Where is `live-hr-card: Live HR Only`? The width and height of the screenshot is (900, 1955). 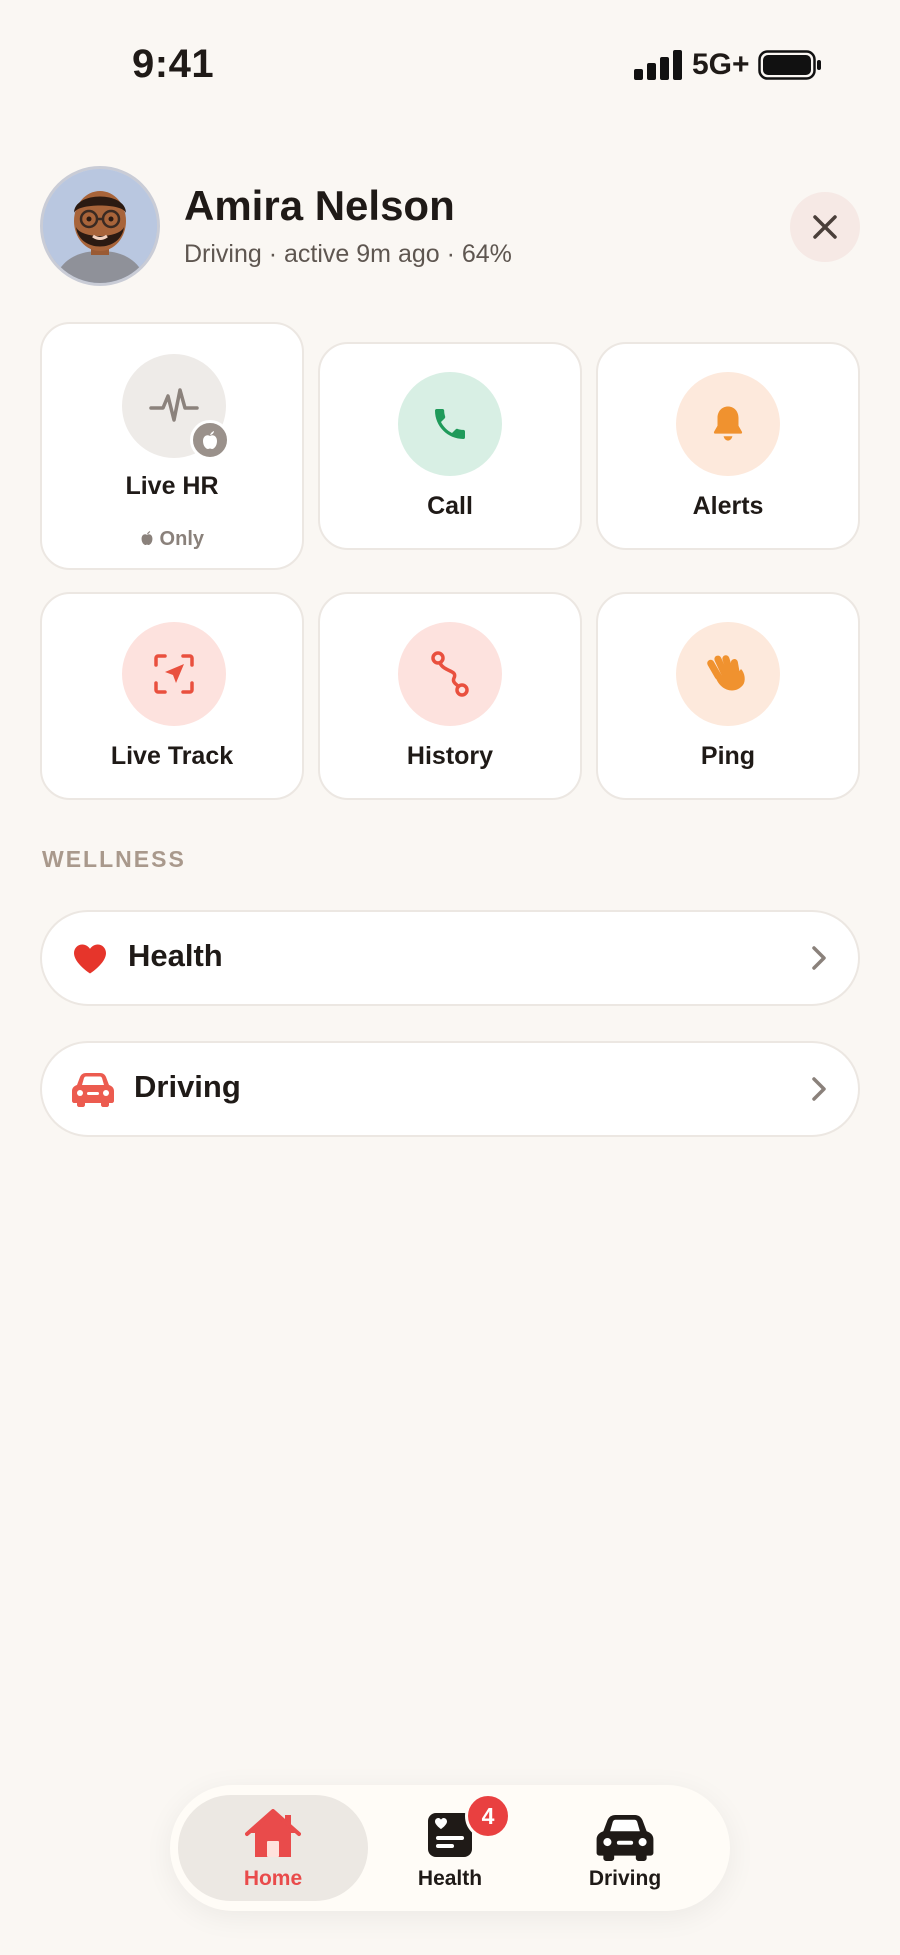 live-hr-card: Live HR Only is located at coordinates (172, 446).